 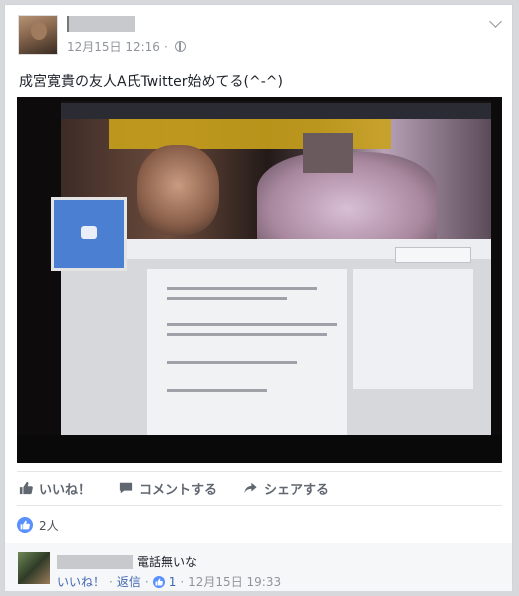 What do you see at coordinates (158, 581) in the screenshot?
I see `comment-like-icon` at bounding box center [158, 581].